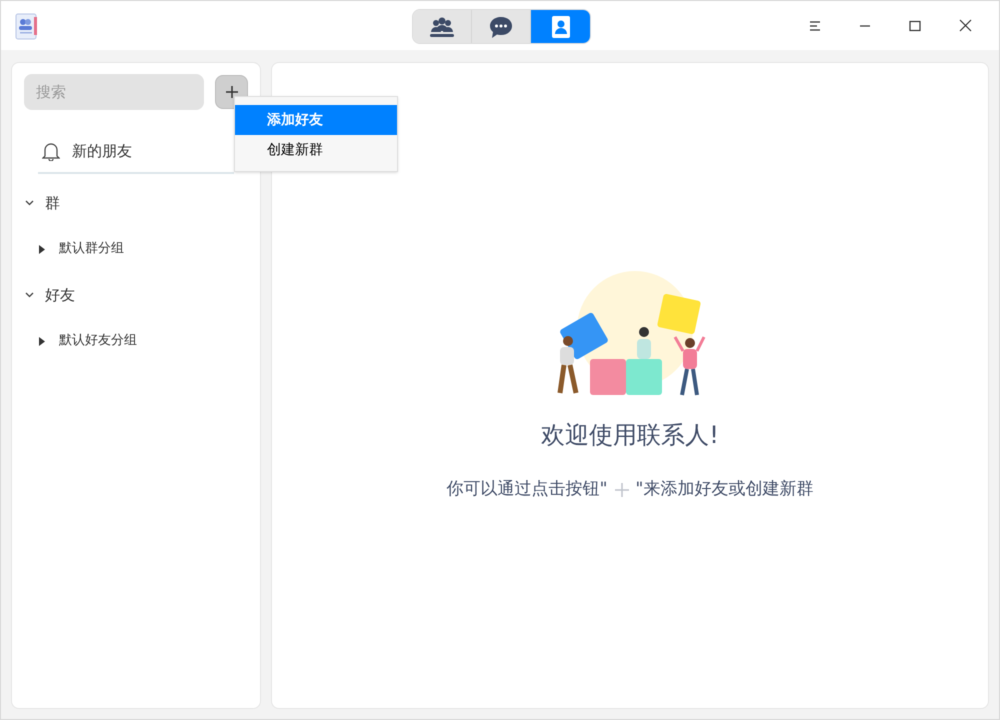 Image resolution: width=1000 pixels, height=720 pixels. Describe the element at coordinates (316, 120) in the screenshot. I see `menu-item: 添加好友` at that location.